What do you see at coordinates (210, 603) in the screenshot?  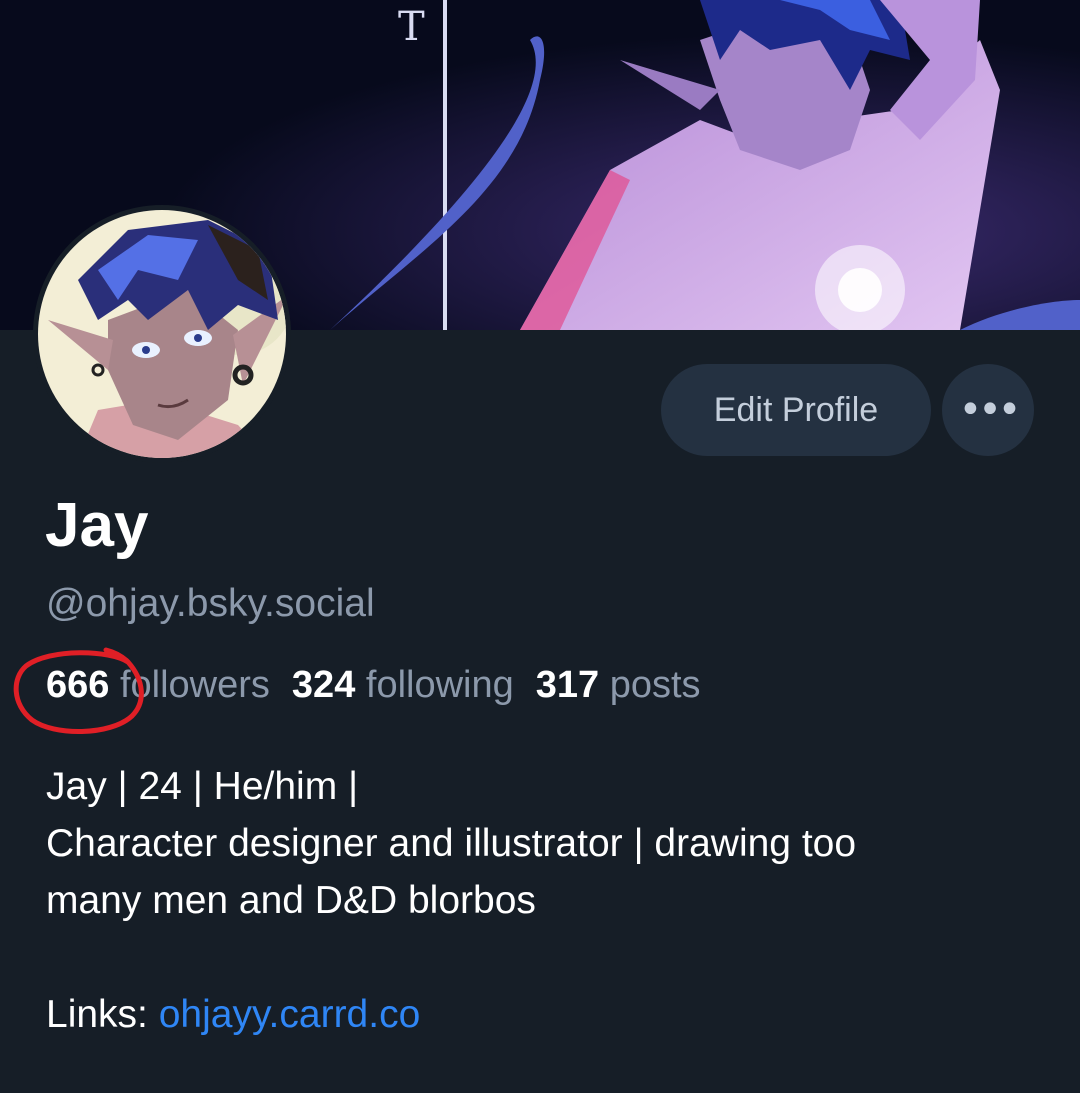 I see `handle: @ohjay.bsky.social` at bounding box center [210, 603].